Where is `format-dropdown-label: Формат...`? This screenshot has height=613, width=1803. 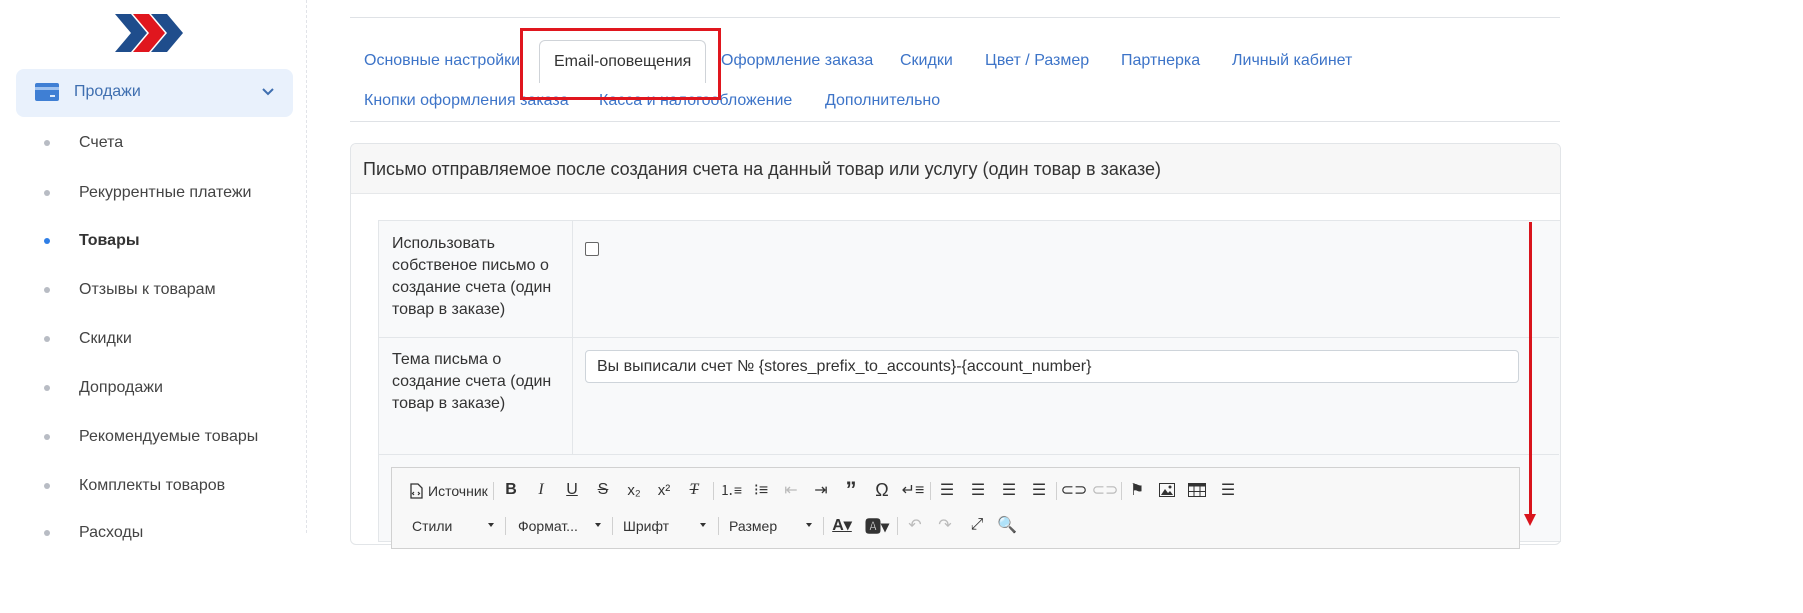
format-dropdown-label: Формат... is located at coordinates (548, 526).